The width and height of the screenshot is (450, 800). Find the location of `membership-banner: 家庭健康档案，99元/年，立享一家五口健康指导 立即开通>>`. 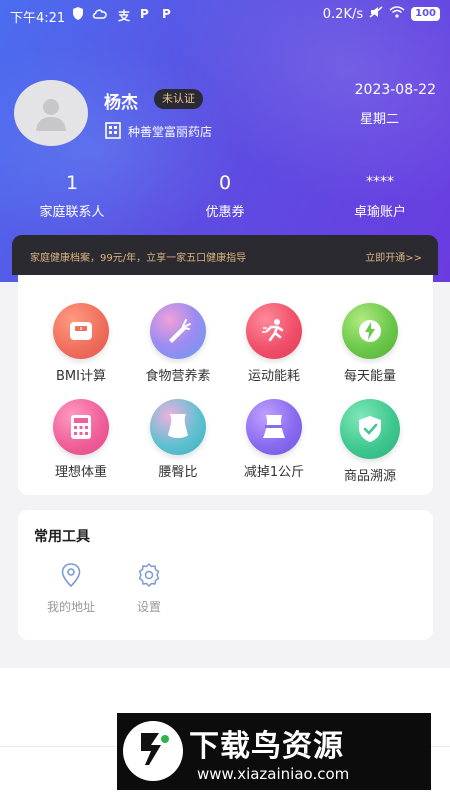

membership-banner: 家庭健康档案，99元/年，立享一家五口健康指导 立即开通>> is located at coordinates (225, 255).